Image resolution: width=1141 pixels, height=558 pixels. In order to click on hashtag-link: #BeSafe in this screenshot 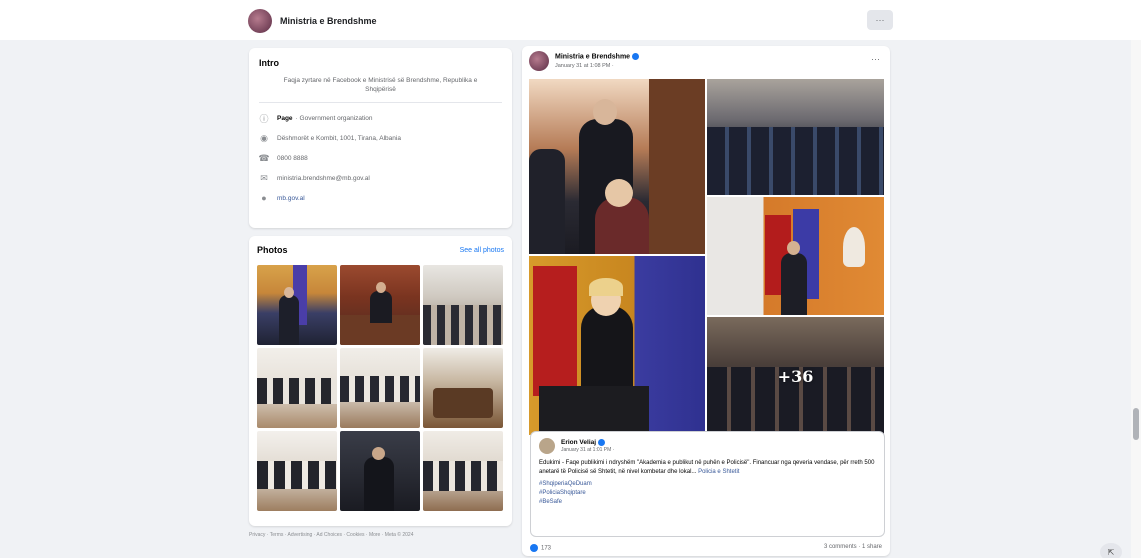, I will do `click(707, 502)`.